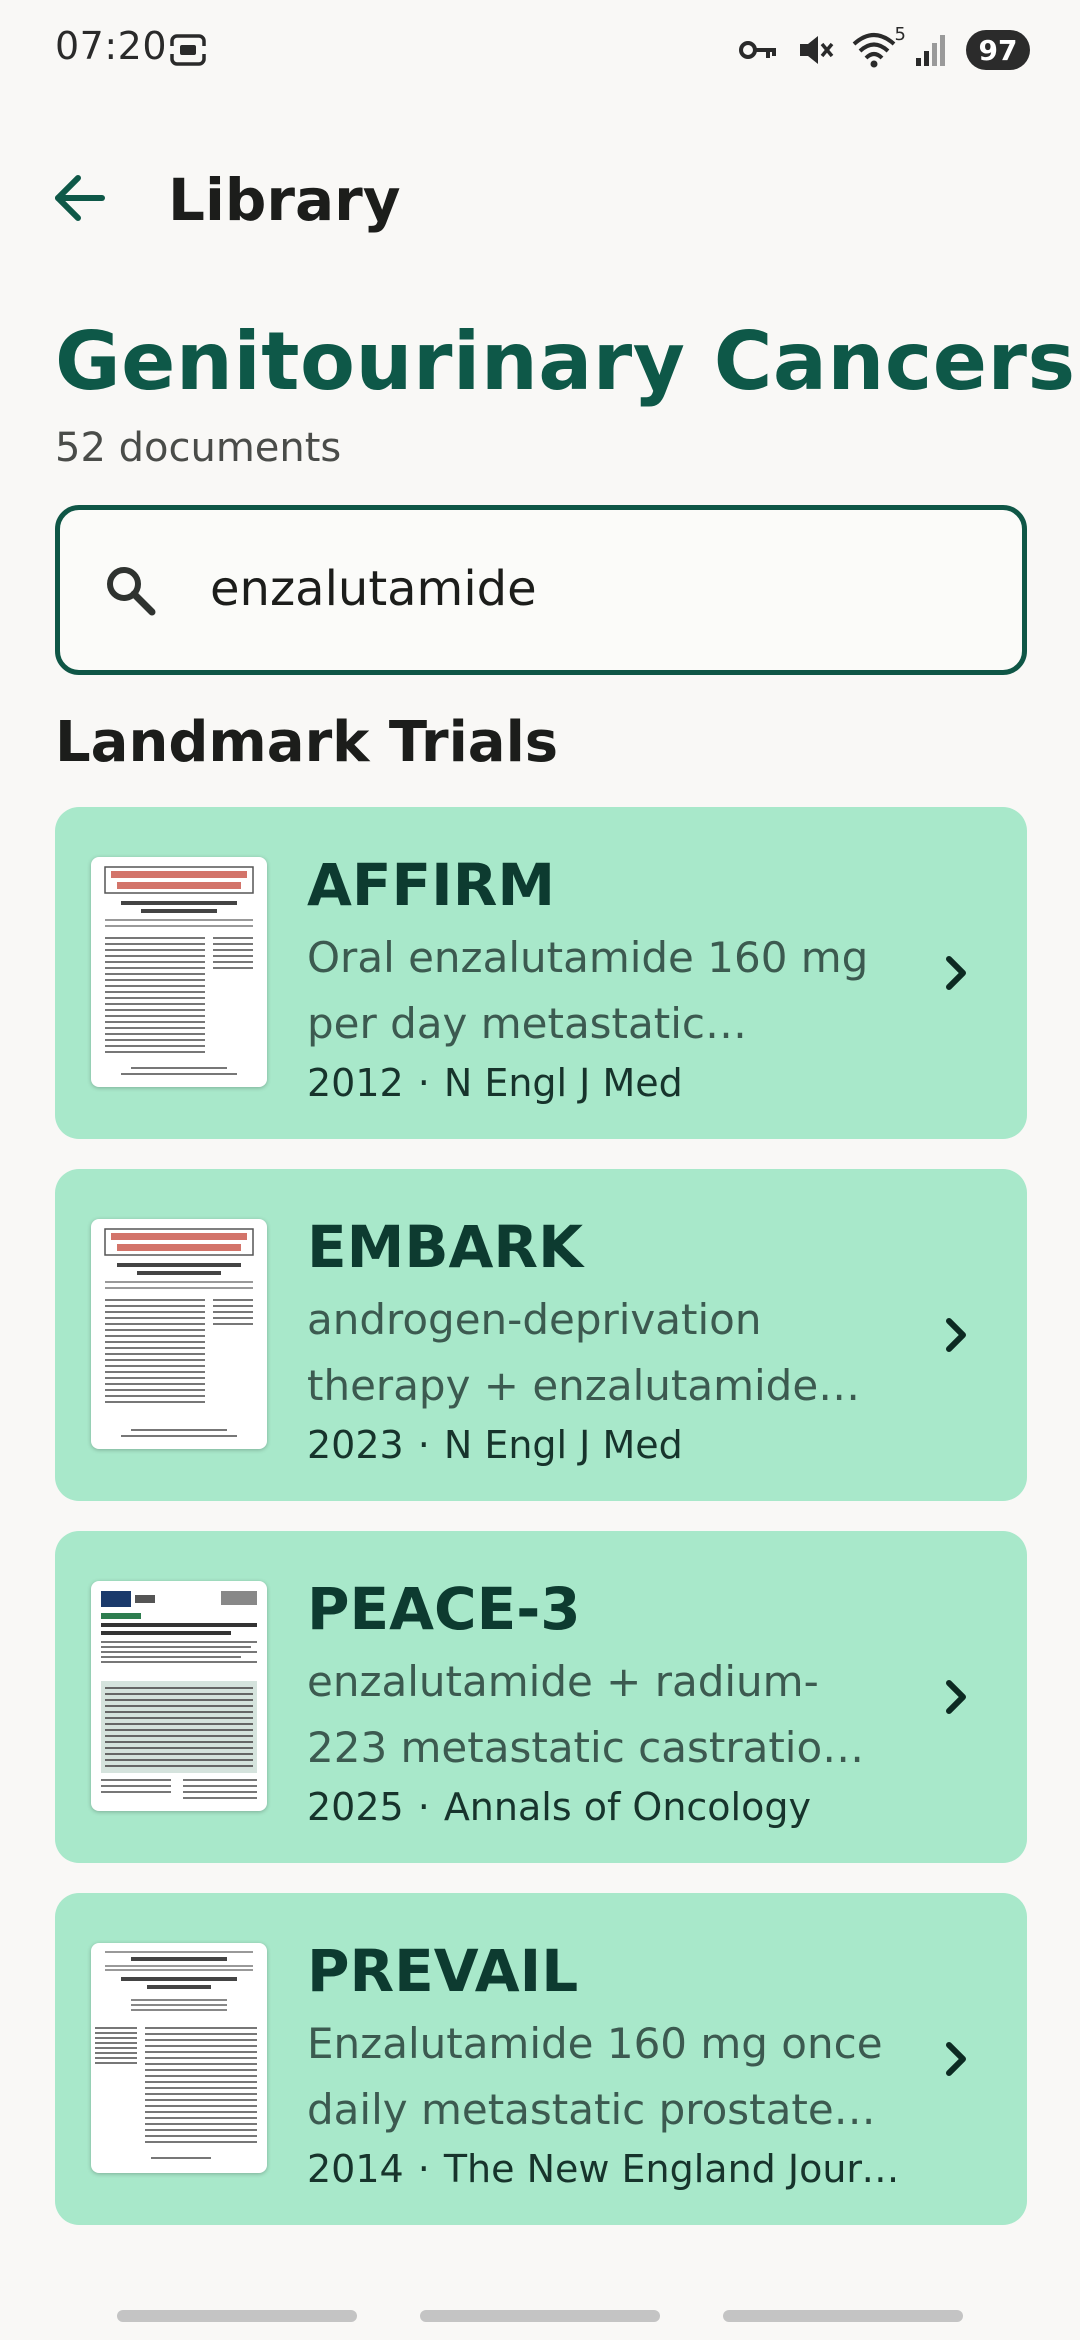 This screenshot has width=1080, height=2340. What do you see at coordinates (111, 46) in the screenshot?
I see `status-time: 07:20` at bounding box center [111, 46].